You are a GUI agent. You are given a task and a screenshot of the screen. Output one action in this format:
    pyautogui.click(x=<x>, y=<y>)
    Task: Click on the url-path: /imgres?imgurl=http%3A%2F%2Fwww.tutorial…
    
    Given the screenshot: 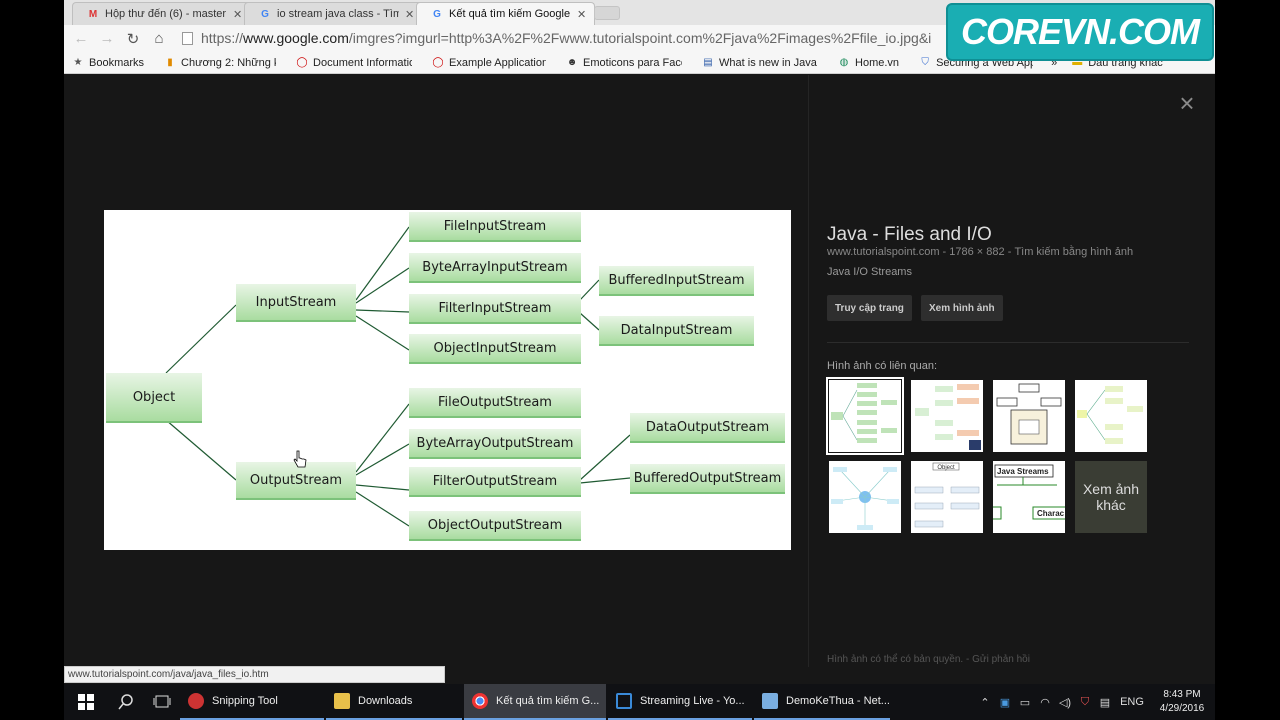 What is the action you would take?
    pyautogui.click(x=640, y=38)
    